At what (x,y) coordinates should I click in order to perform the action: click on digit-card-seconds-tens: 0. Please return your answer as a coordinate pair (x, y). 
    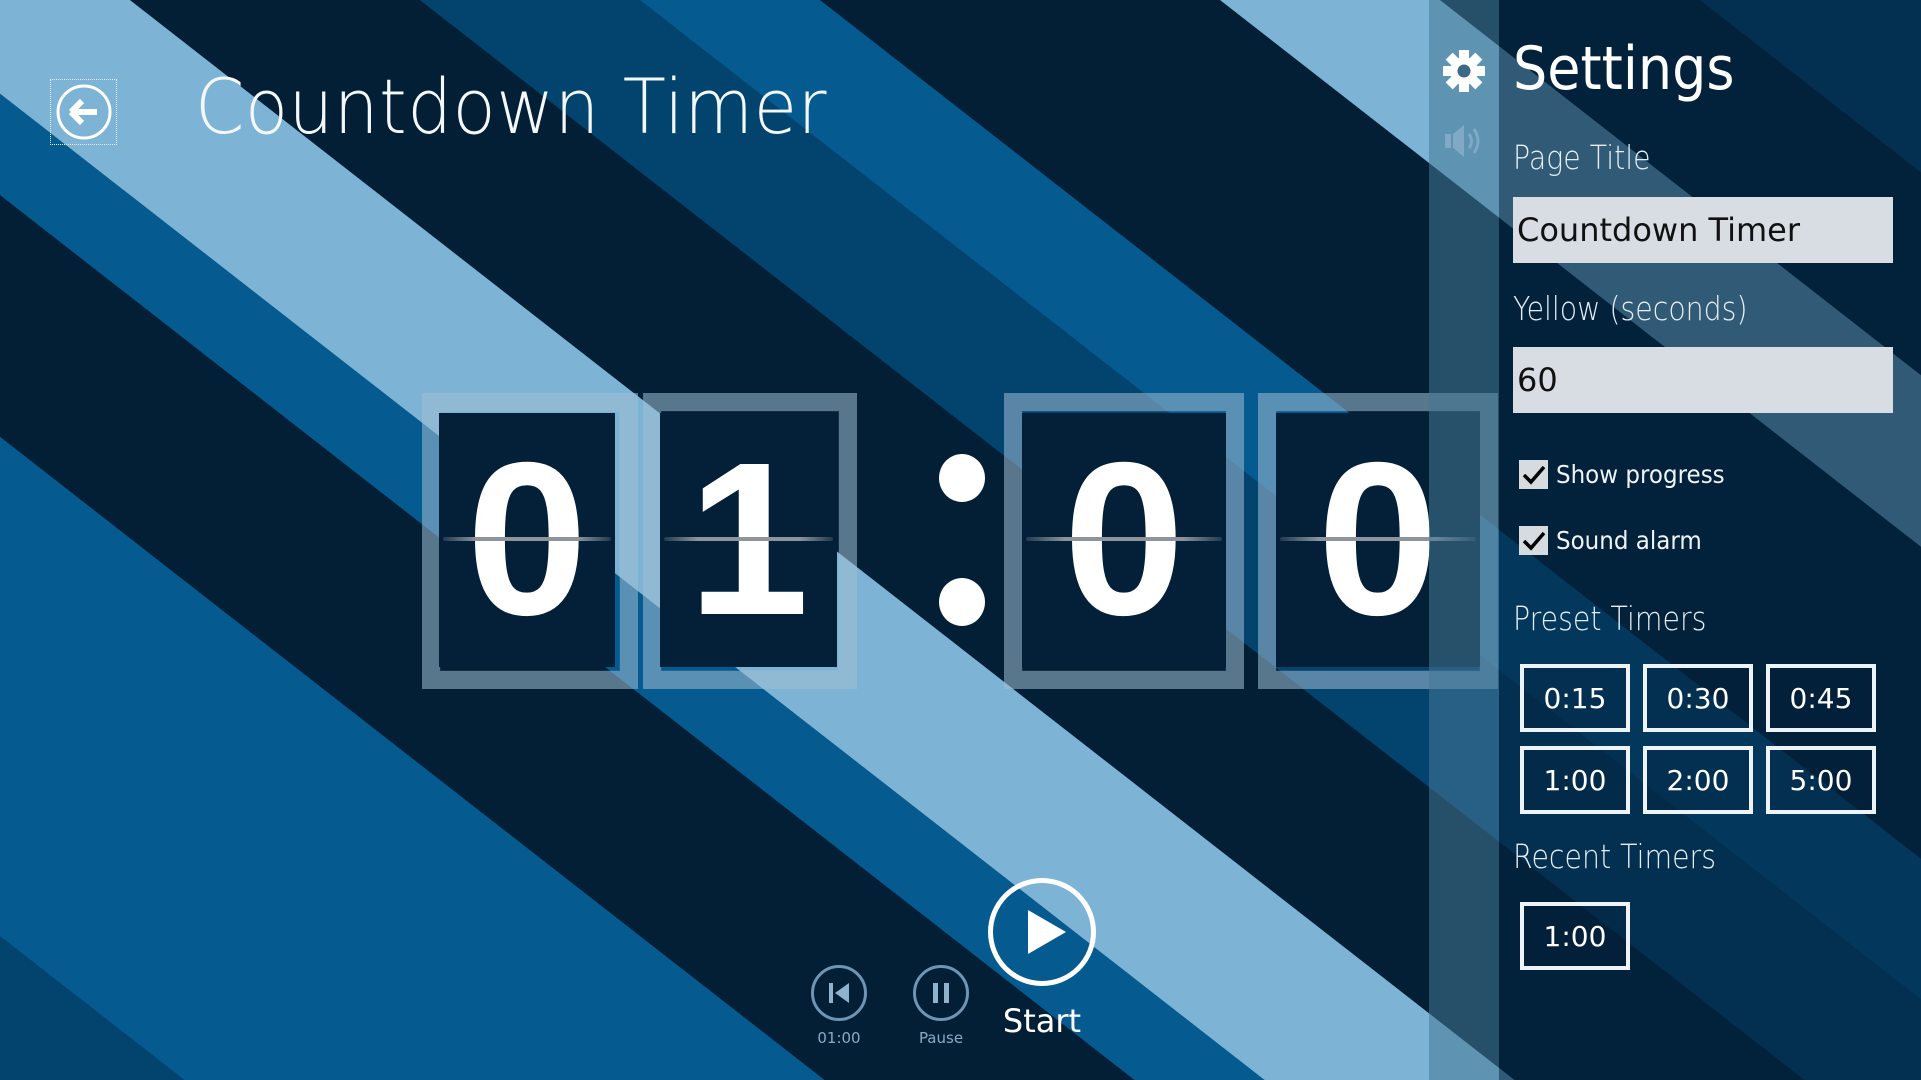
    Looking at the image, I should click on (1124, 540).